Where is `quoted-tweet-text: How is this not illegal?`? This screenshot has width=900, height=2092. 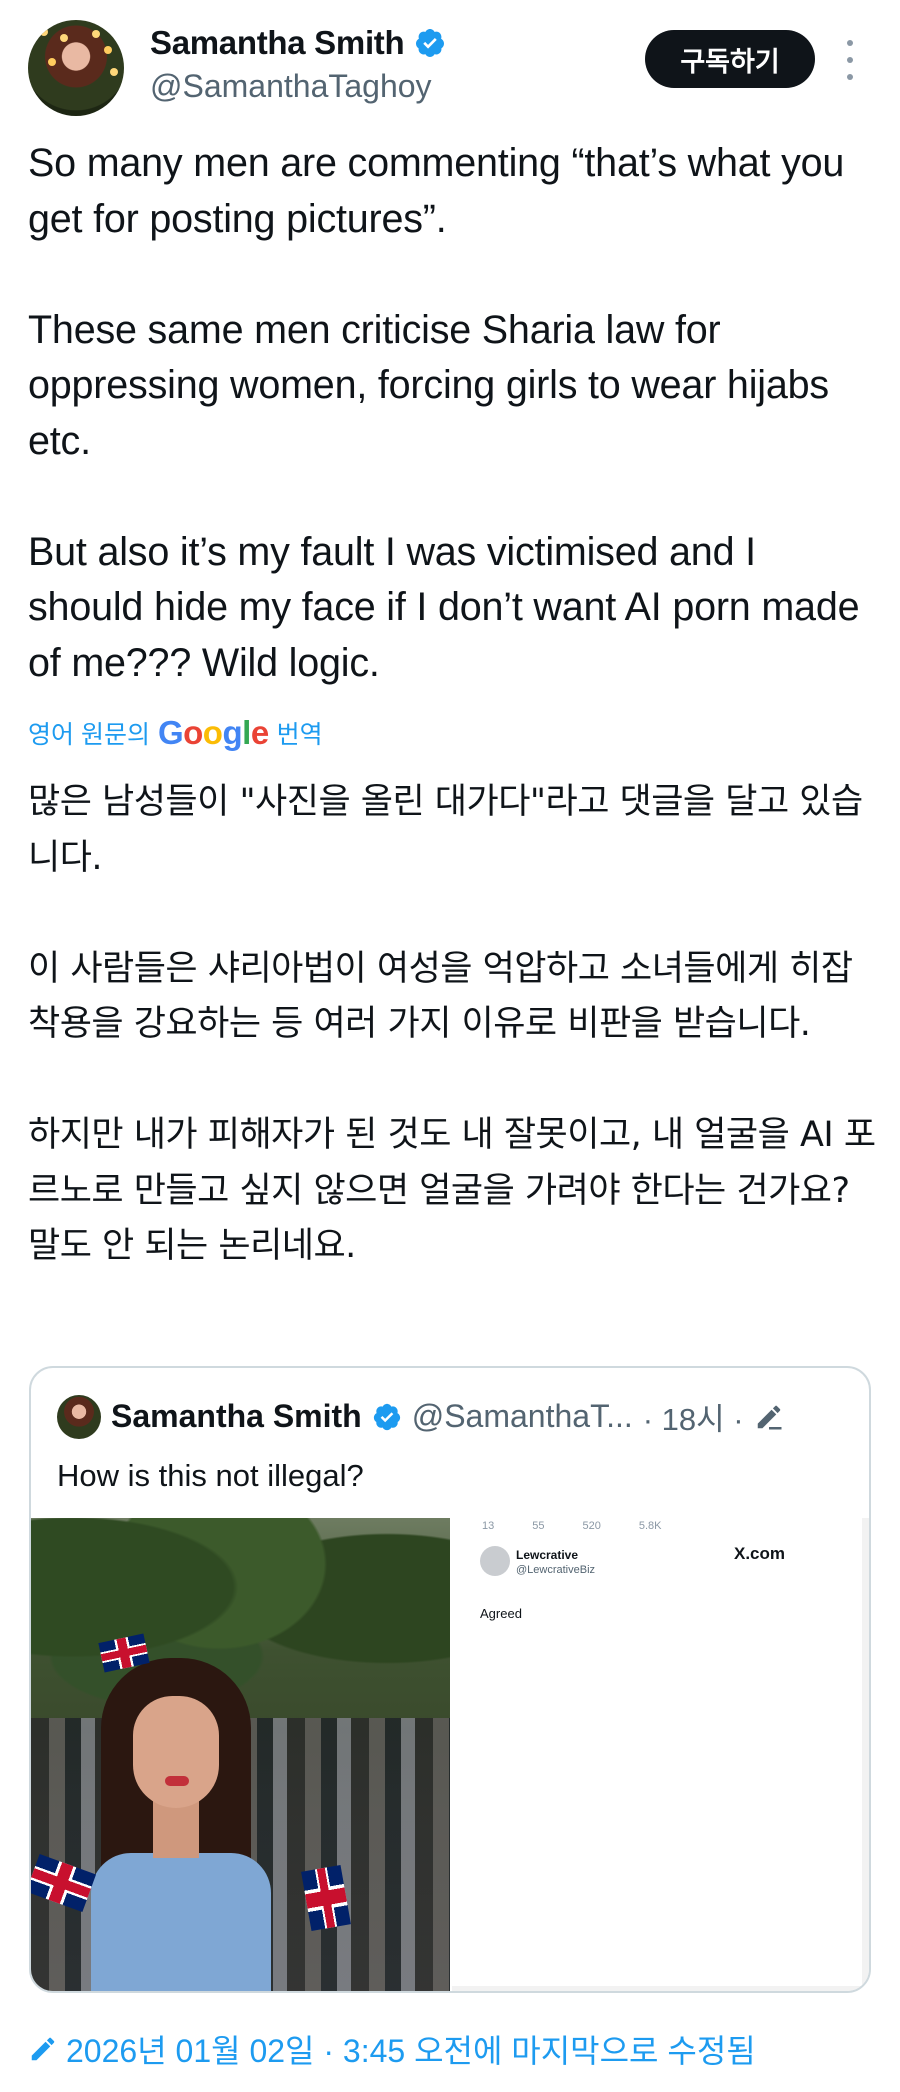 quoted-tweet-text: How is this not illegal? is located at coordinates (210, 1475).